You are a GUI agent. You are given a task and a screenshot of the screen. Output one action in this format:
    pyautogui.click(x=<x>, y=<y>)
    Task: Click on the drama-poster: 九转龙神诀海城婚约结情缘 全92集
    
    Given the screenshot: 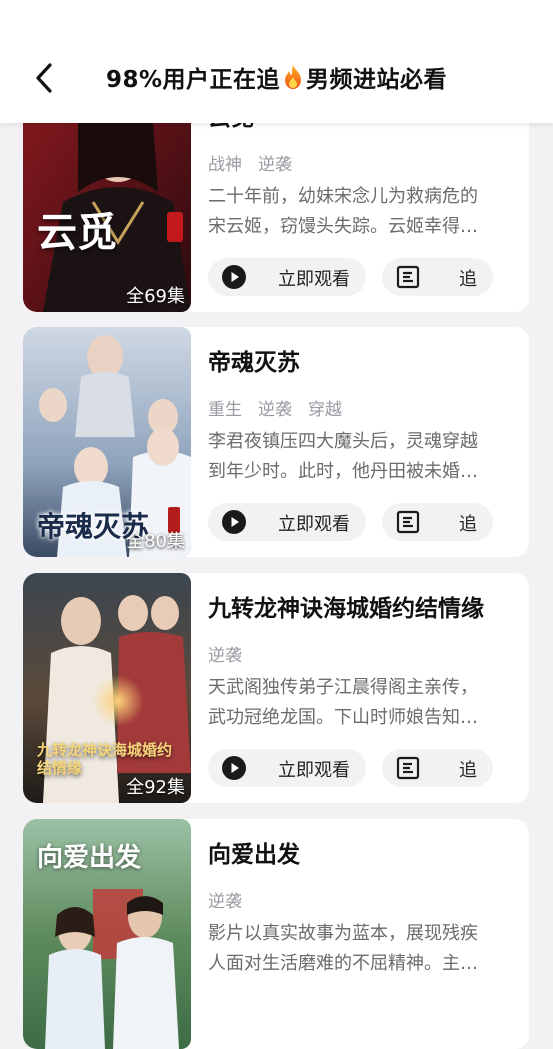 What is the action you would take?
    pyautogui.click(x=107, y=688)
    